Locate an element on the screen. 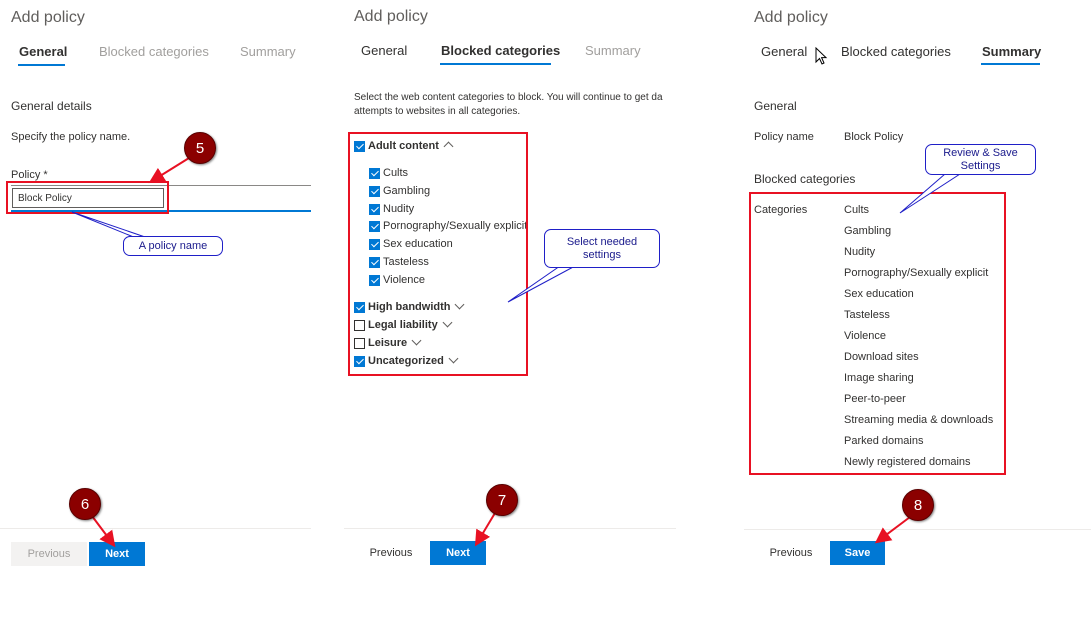 Image resolution: width=1091 pixels, height=621 pixels. callout-select-settings: Select needed settings is located at coordinates (602, 248).